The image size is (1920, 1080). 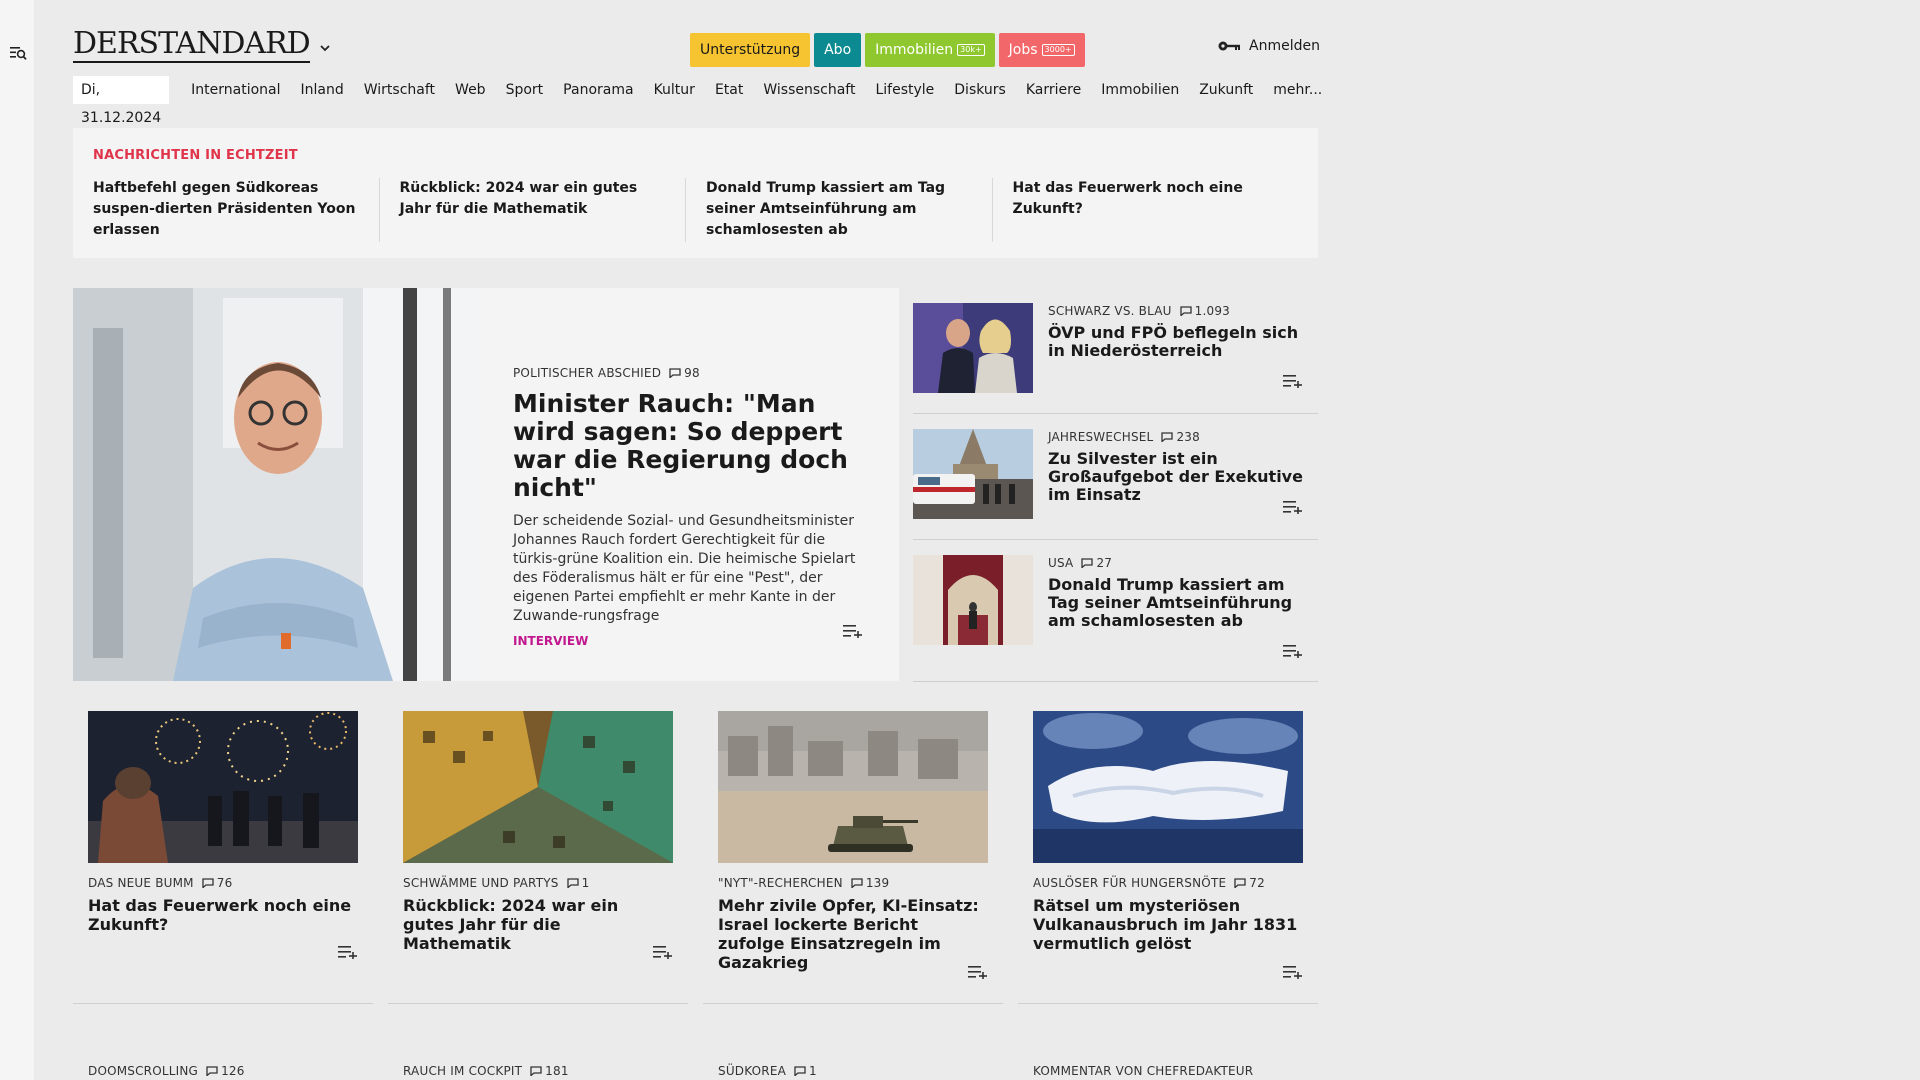 What do you see at coordinates (750, 50) in the screenshot?
I see `support-button: Unterstützung` at bounding box center [750, 50].